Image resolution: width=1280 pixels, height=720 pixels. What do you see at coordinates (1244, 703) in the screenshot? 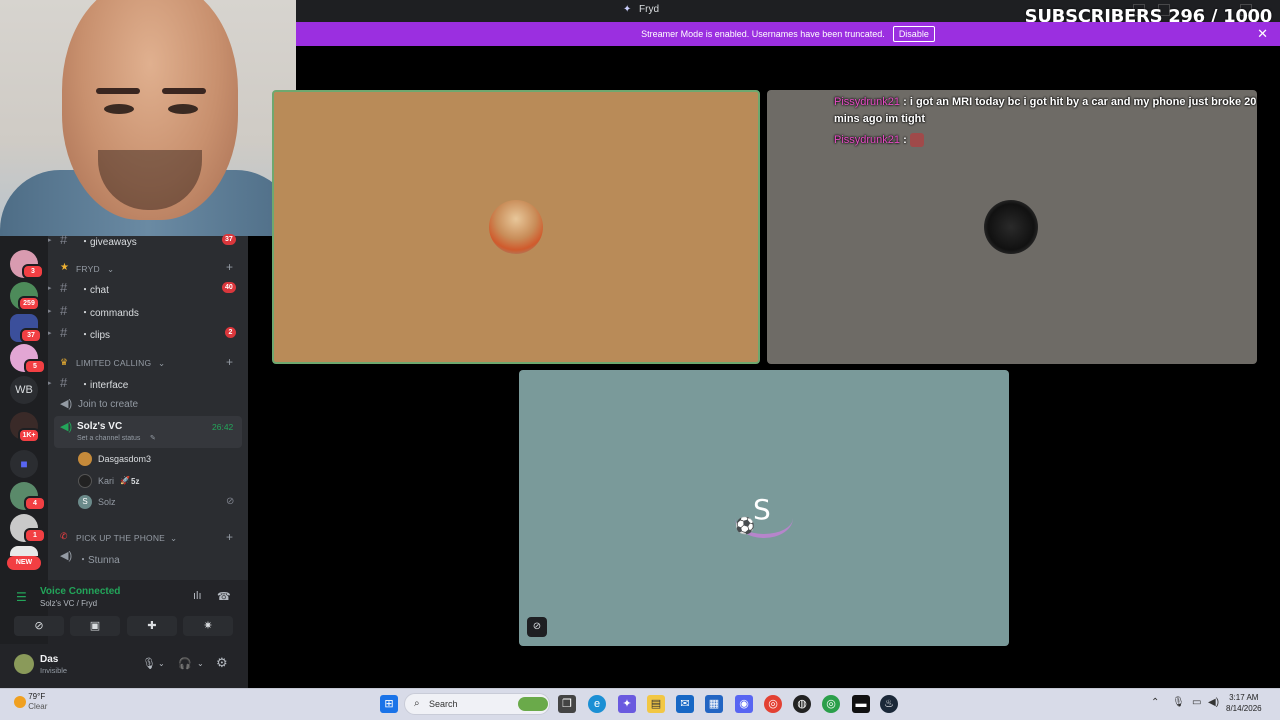
I see `taskbar-clock: 3:17 AM 8/14/2026` at bounding box center [1244, 703].